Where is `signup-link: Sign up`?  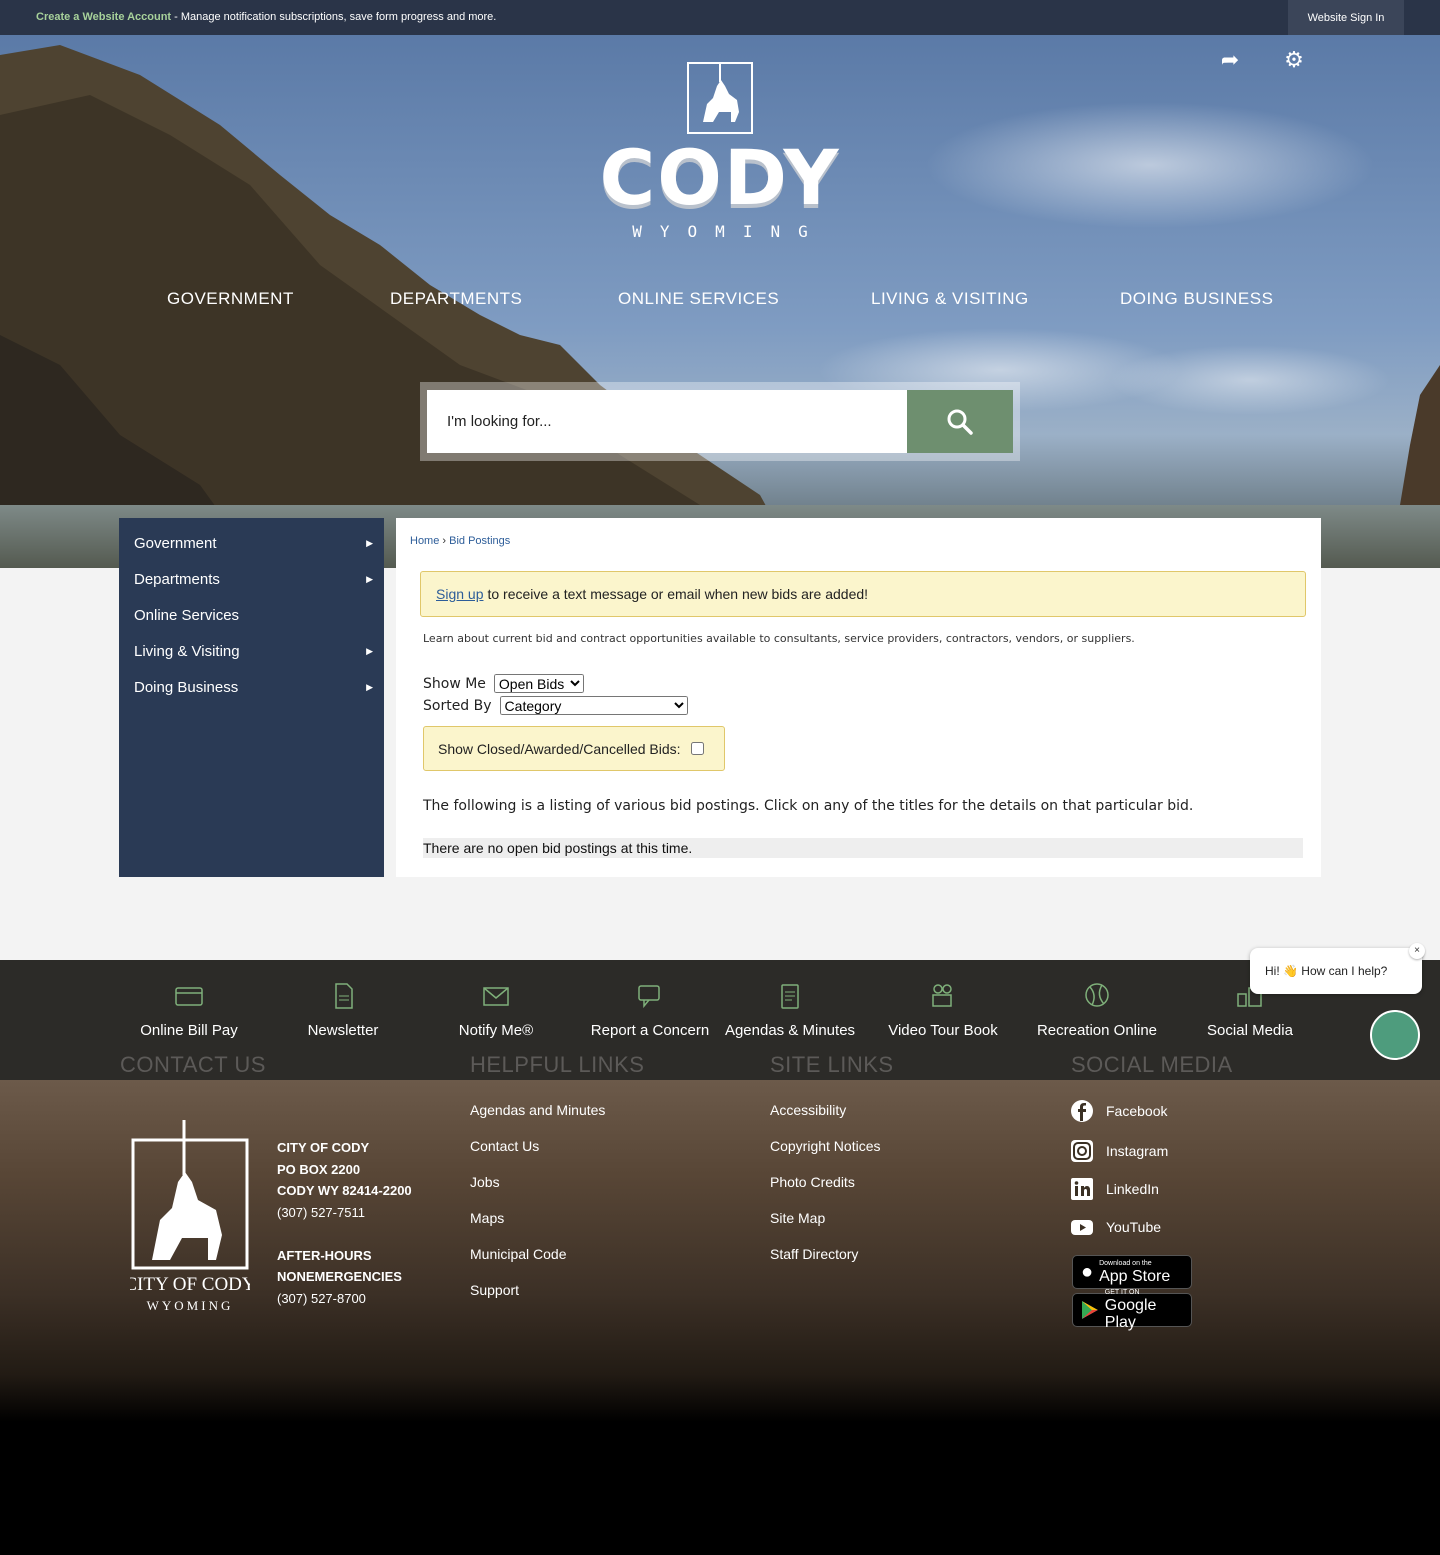
signup-link: Sign up is located at coordinates (459, 594).